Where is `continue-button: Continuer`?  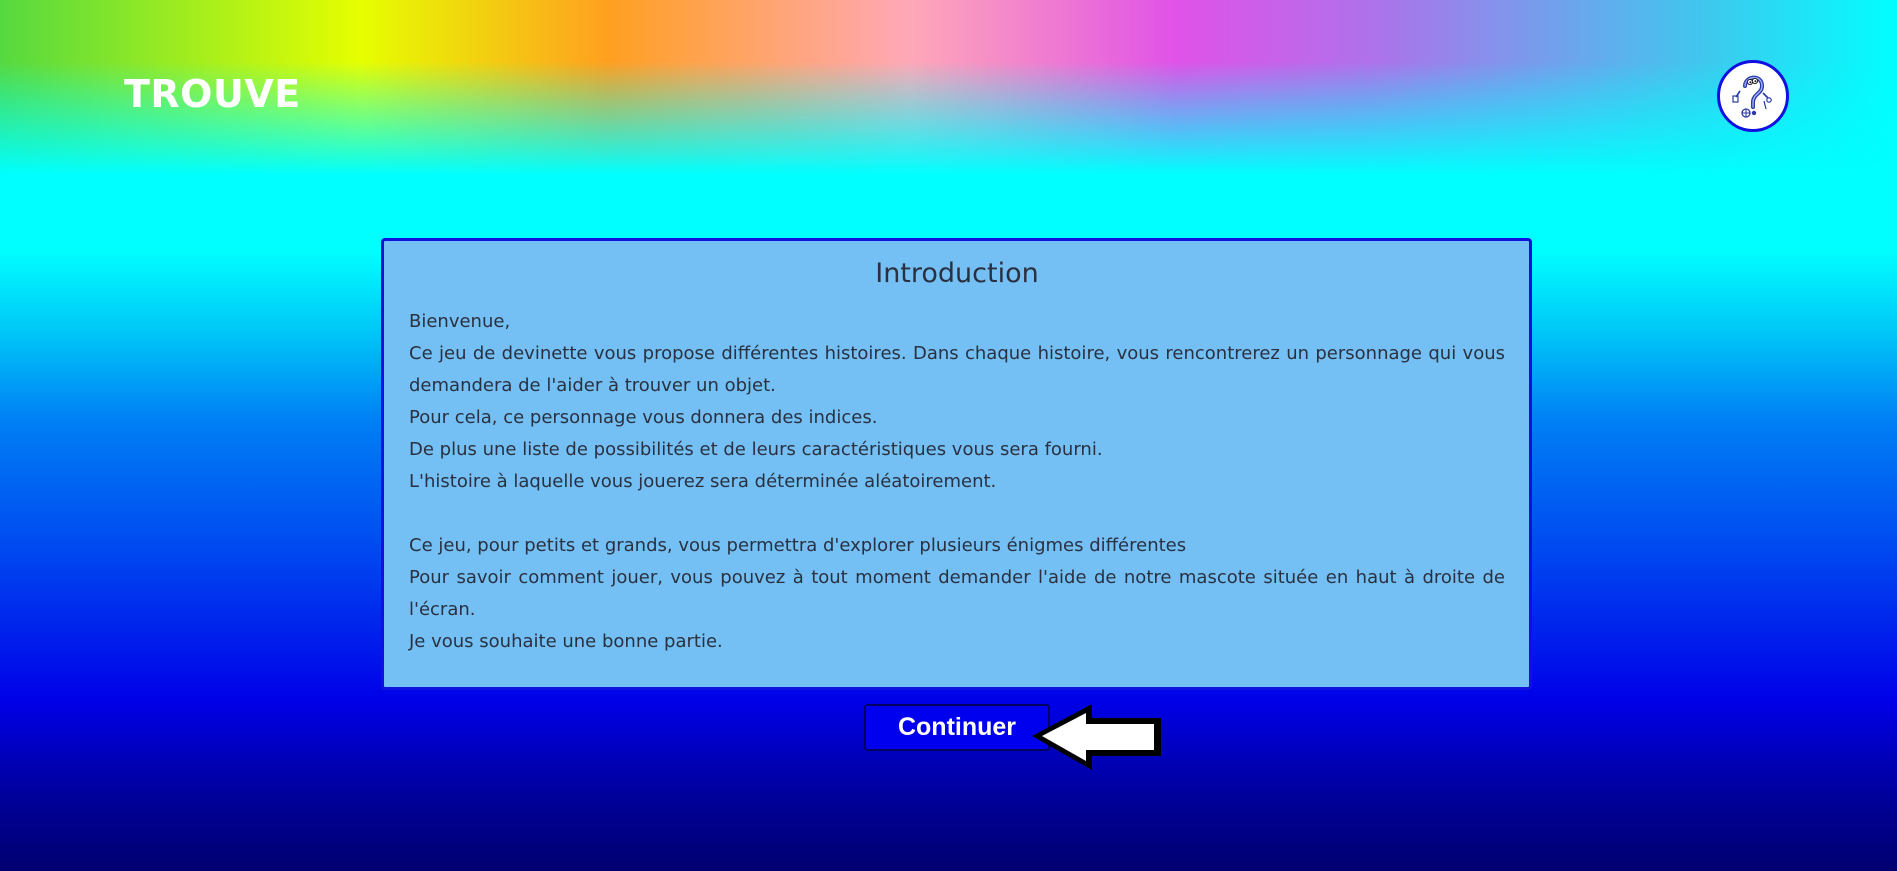
continue-button: Continuer is located at coordinates (957, 727).